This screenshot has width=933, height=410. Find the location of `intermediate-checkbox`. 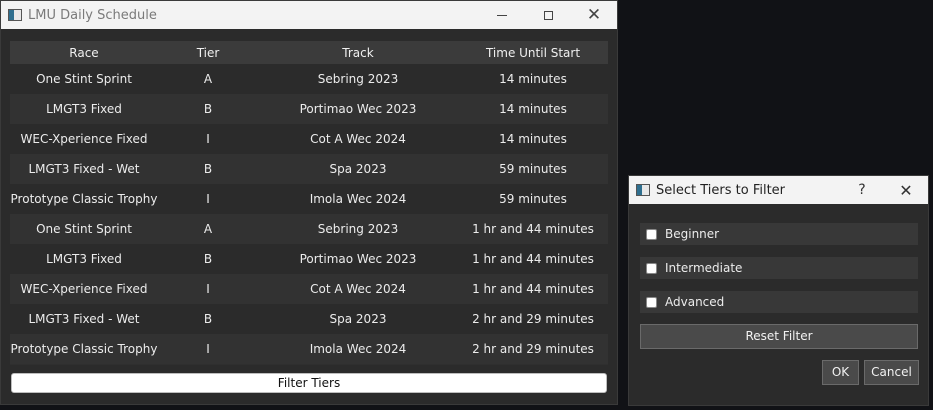

intermediate-checkbox is located at coordinates (651, 268).